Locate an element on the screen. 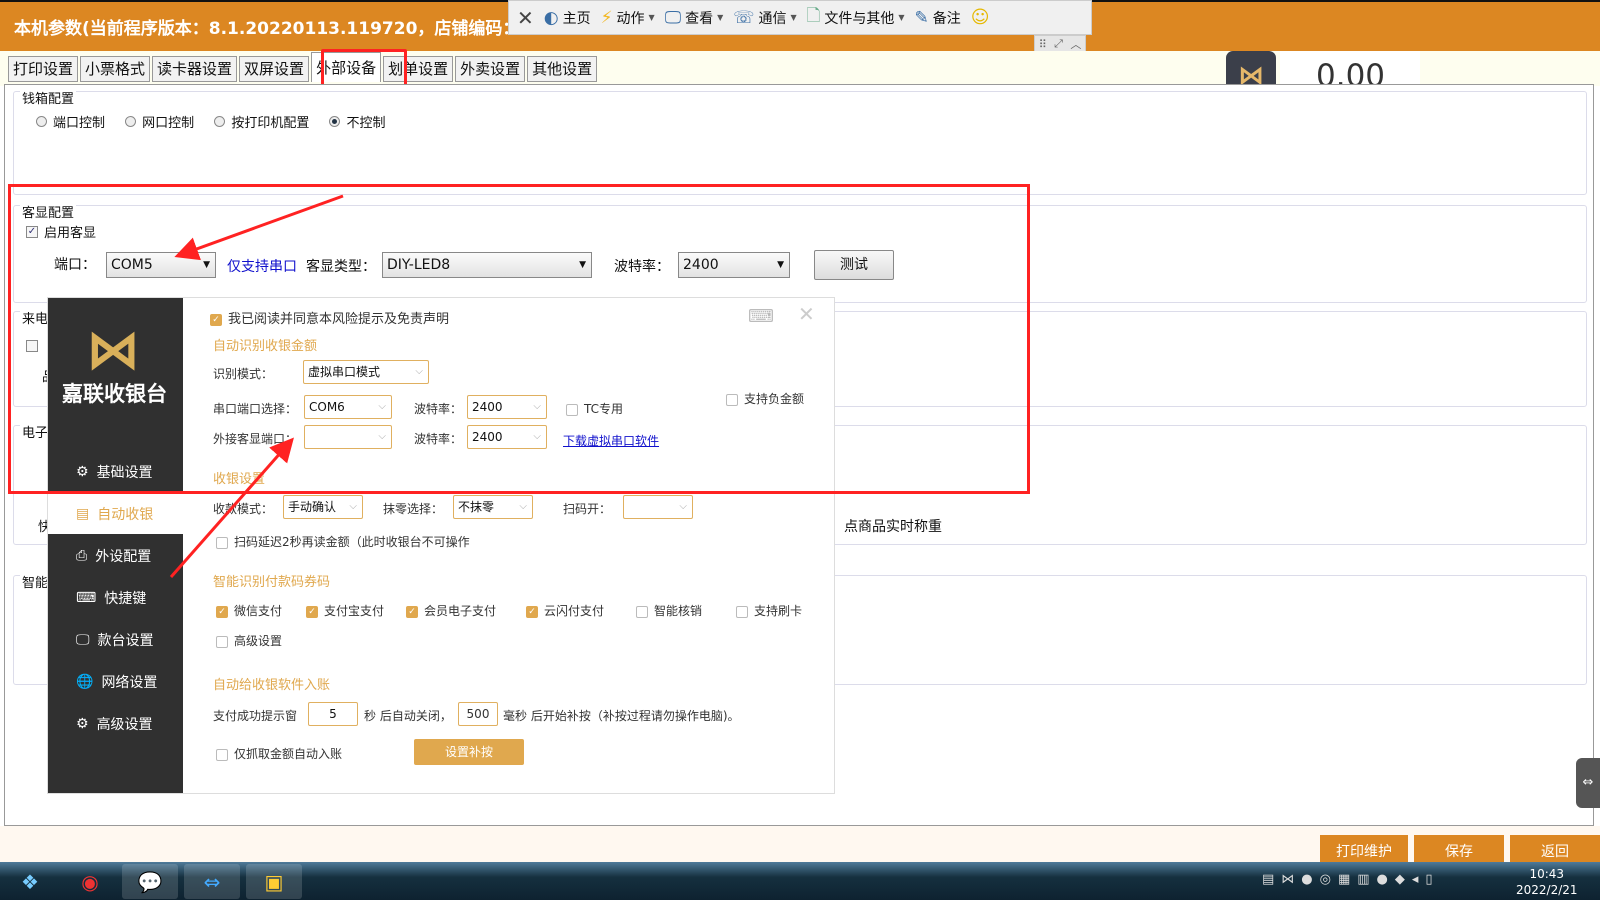 This screenshot has width=1600, height=900. teamviewer-icon: ⇔ is located at coordinates (212, 881).